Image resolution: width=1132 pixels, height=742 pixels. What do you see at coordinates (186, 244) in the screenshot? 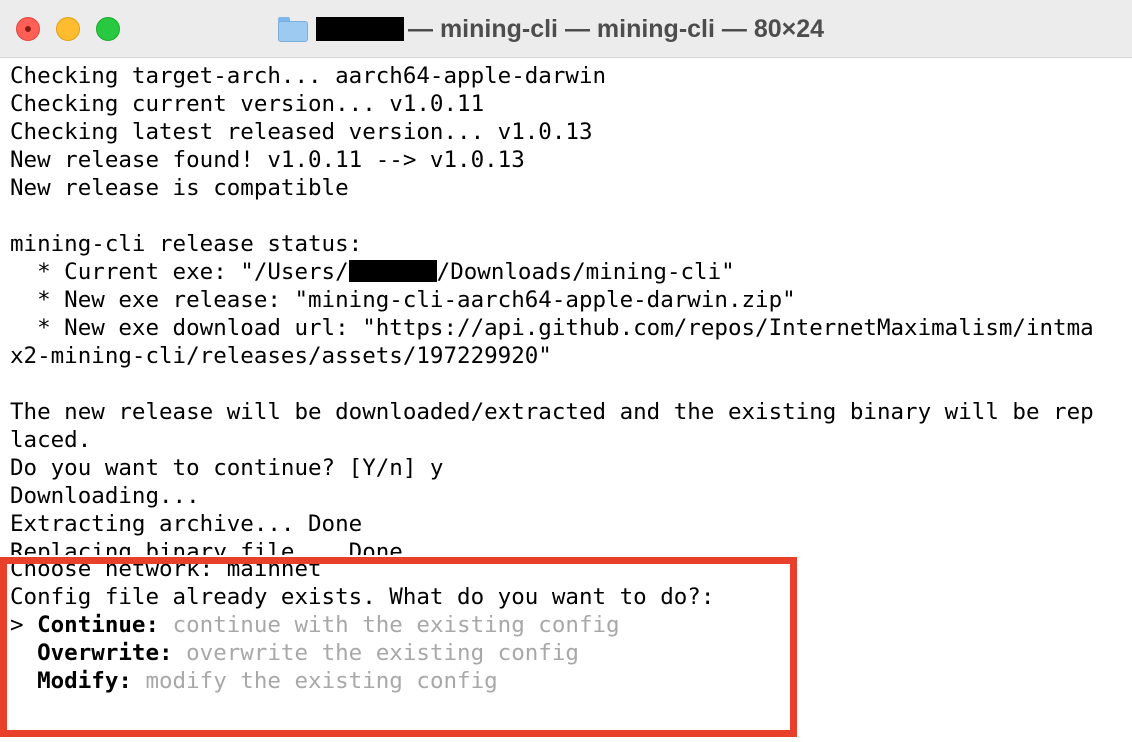
I see `output-line: mining-cli release status:` at bounding box center [186, 244].